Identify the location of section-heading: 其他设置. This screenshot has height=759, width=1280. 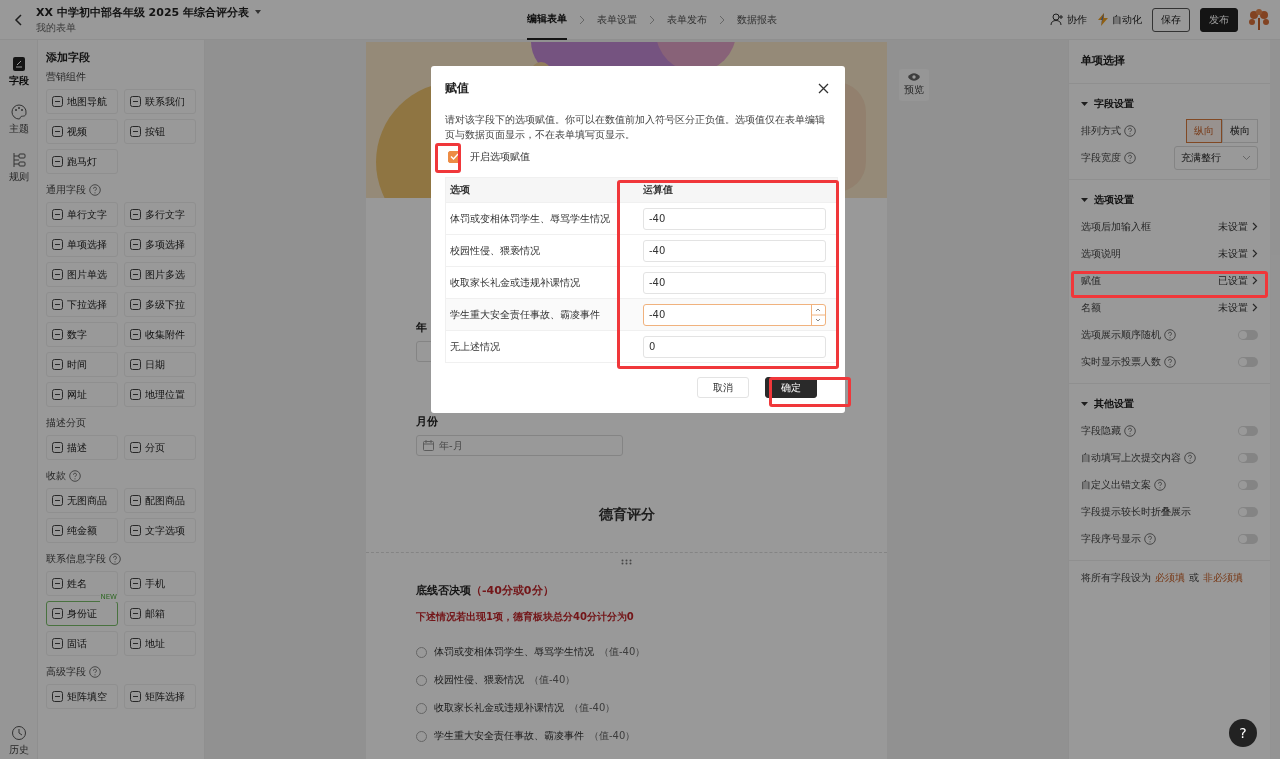
(1114, 404).